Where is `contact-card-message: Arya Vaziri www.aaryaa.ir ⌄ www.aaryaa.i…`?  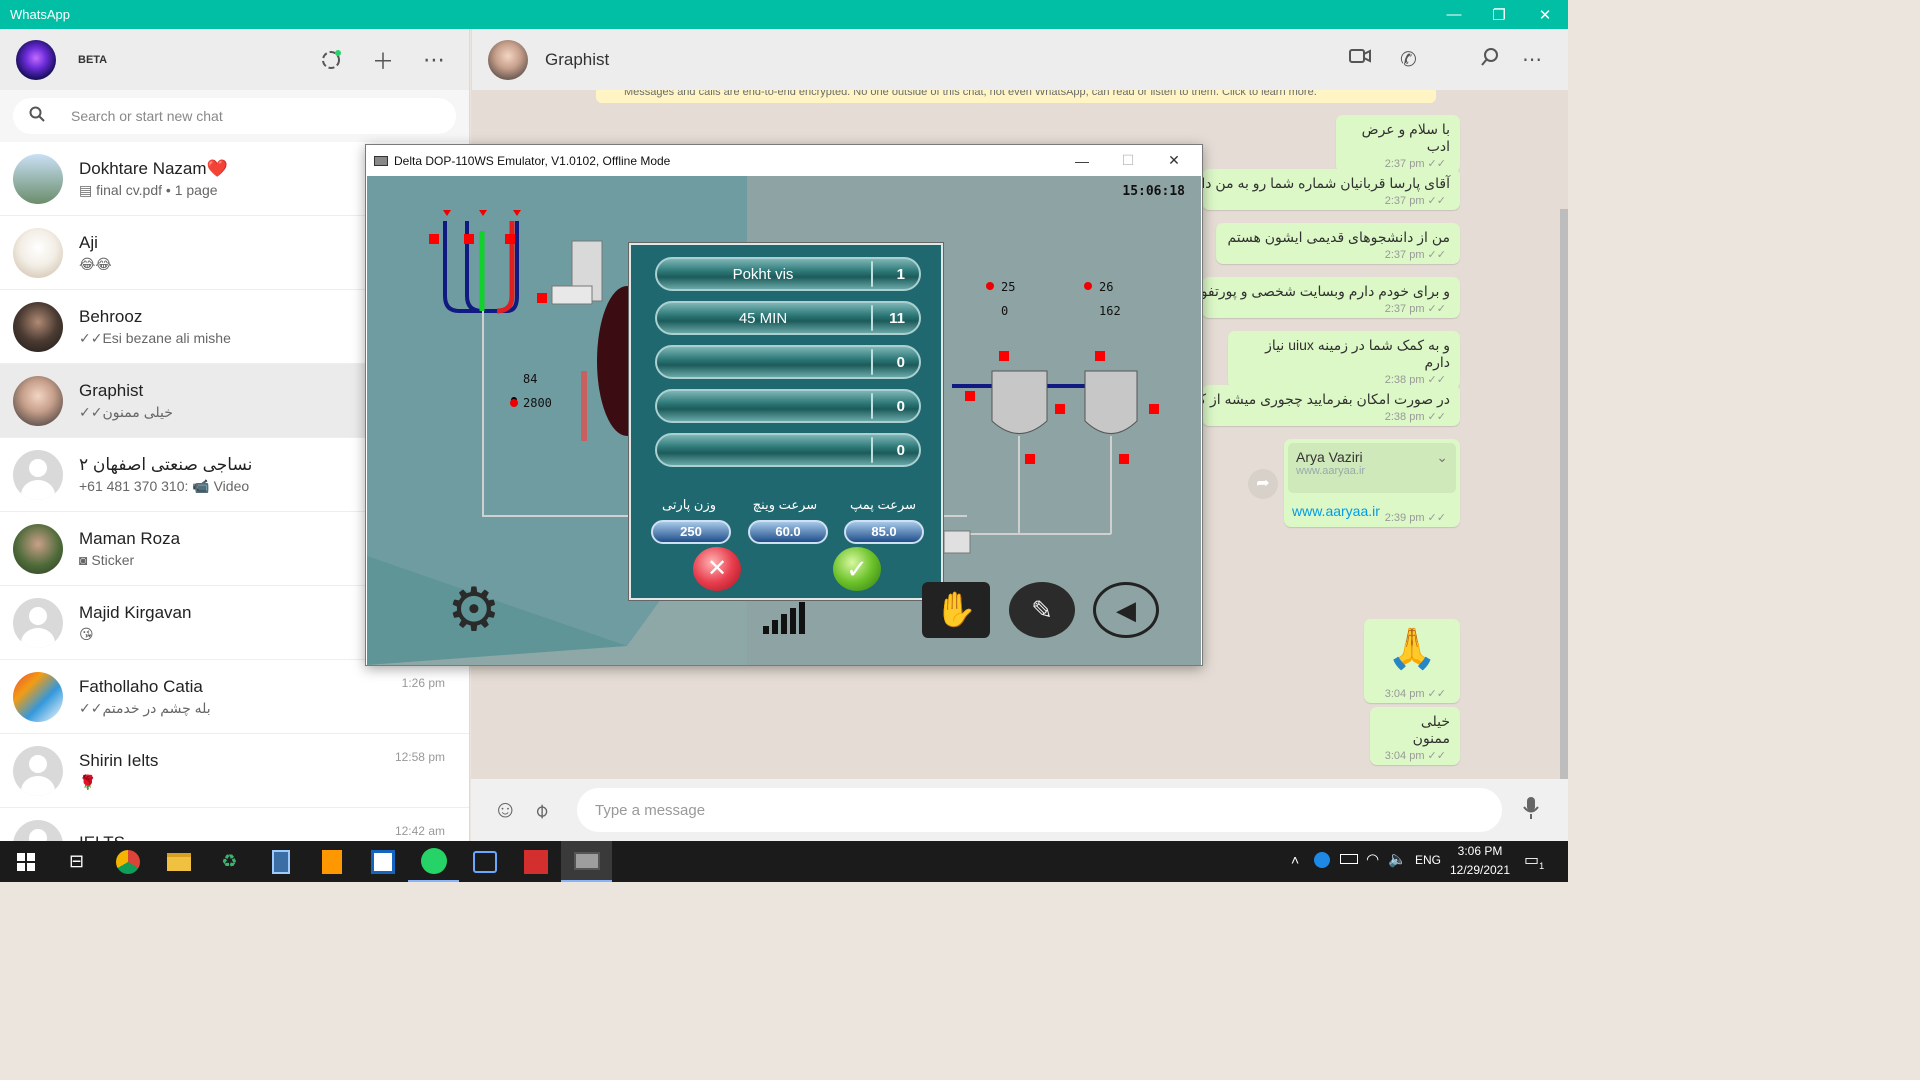 contact-card-message: Arya Vaziri www.aaryaa.ir ⌄ www.aaryaa.i… is located at coordinates (1372, 483).